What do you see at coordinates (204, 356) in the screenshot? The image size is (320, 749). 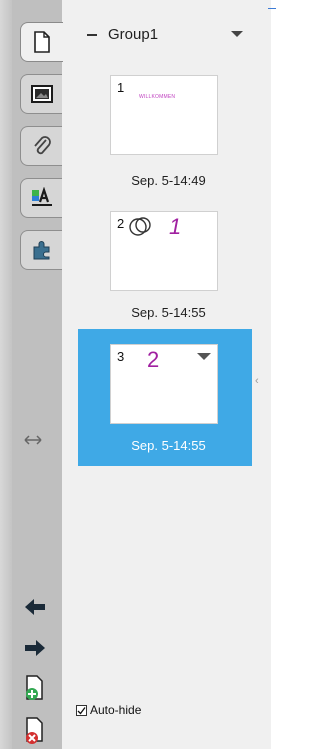 I see `page-menu-chevron-icon` at bounding box center [204, 356].